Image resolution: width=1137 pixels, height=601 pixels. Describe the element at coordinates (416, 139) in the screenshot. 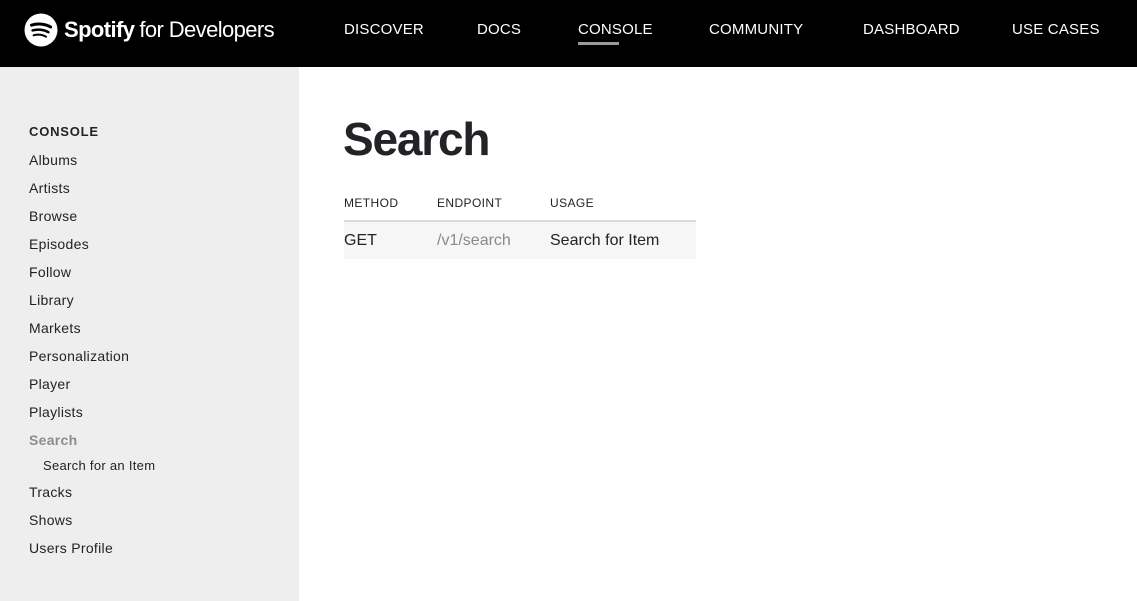

I see `page-title: Search` at that location.